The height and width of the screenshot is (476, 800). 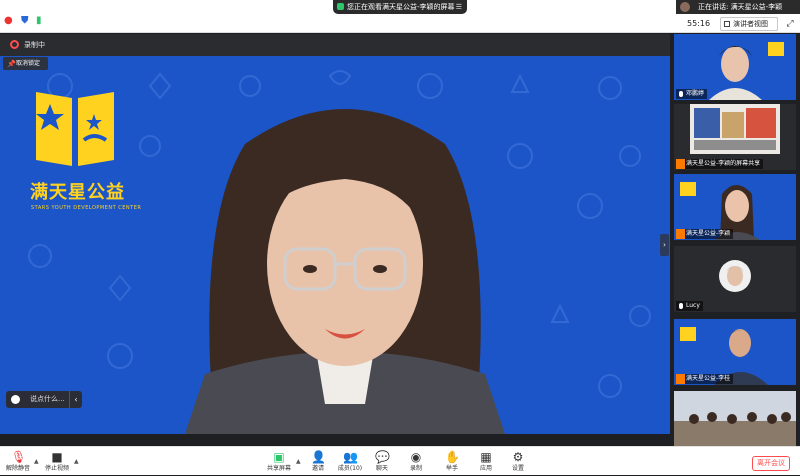 I want to click on participant-tile, so click(x=735, y=418).